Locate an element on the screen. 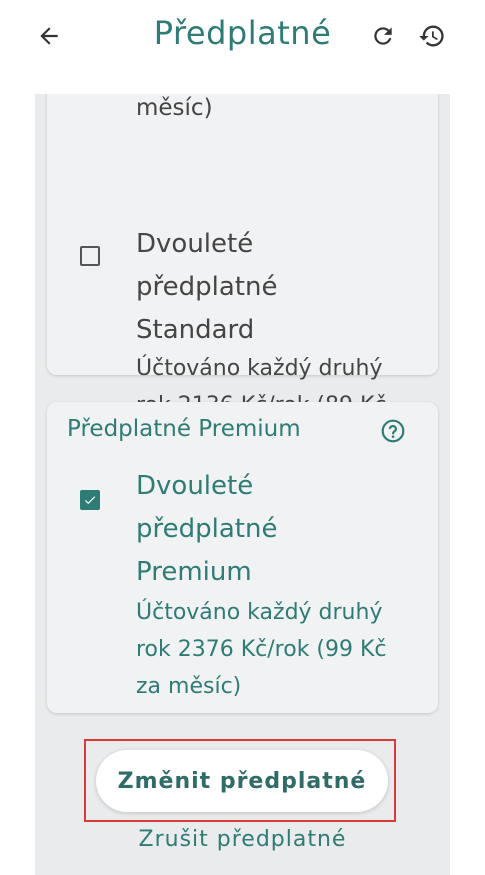 Image resolution: width=485 pixels, height=875 pixels. premium-section-title: Předplatné Premium is located at coordinates (184, 429).